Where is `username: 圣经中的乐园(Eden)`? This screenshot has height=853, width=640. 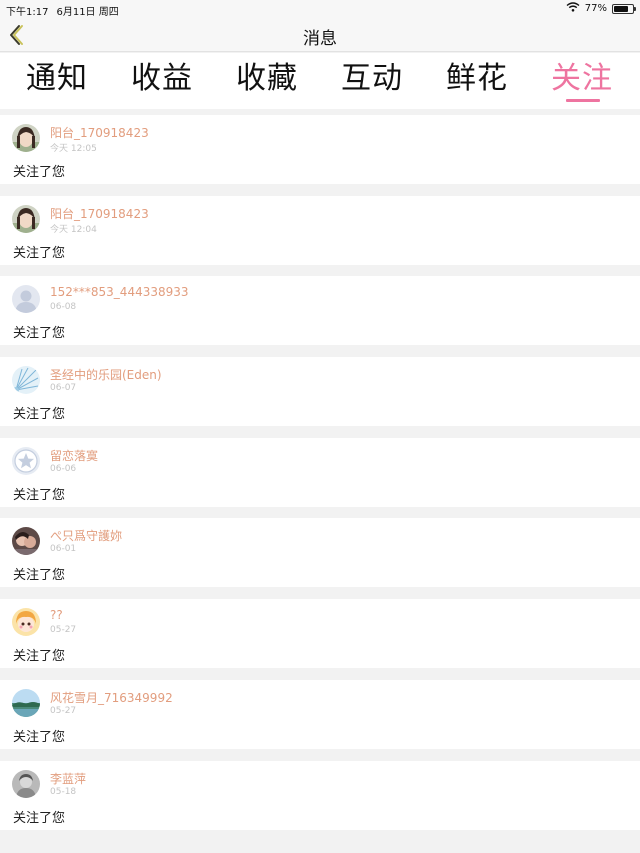
username: 圣经中的乐园(Eden) is located at coordinates (106, 374).